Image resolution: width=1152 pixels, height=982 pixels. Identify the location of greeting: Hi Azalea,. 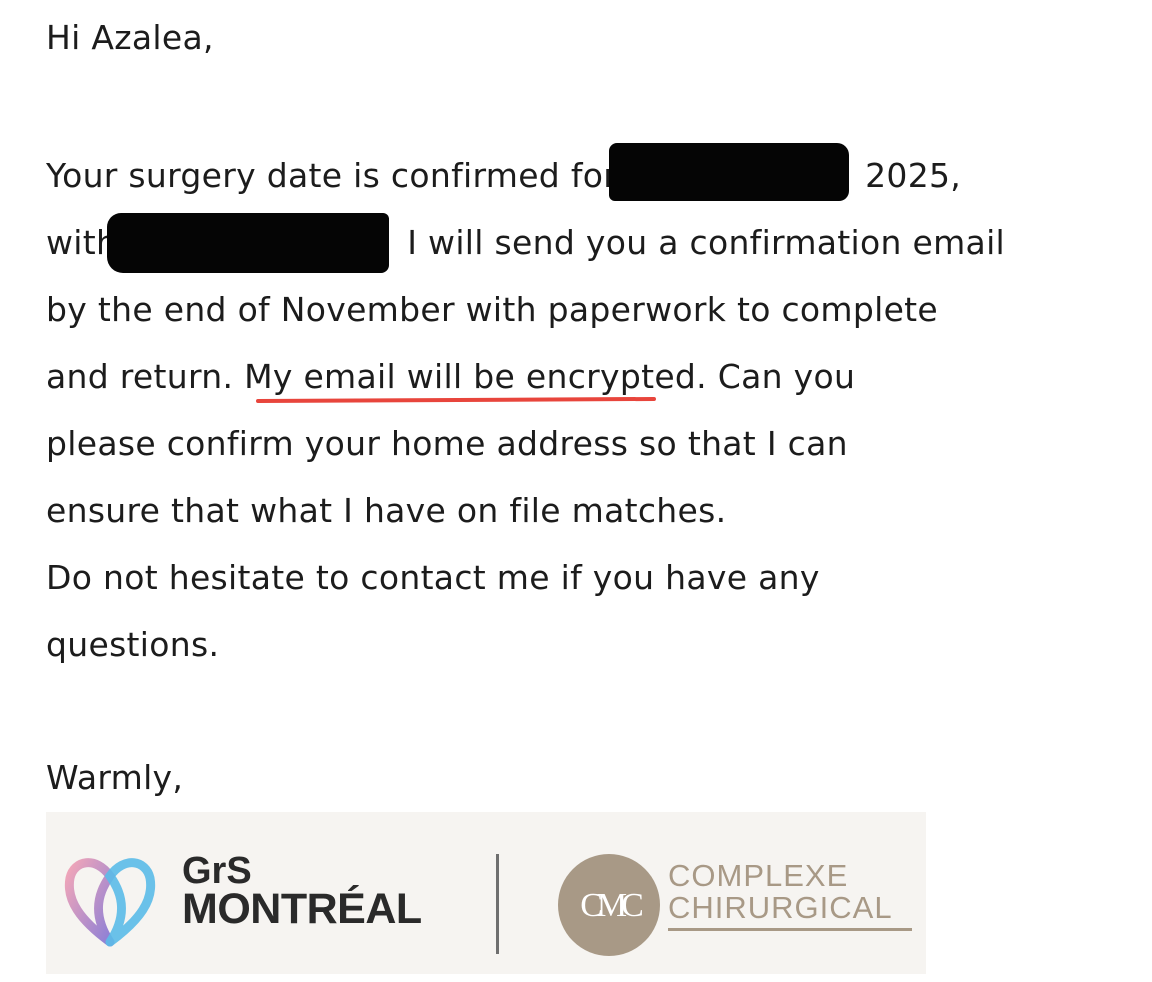
(130, 37).